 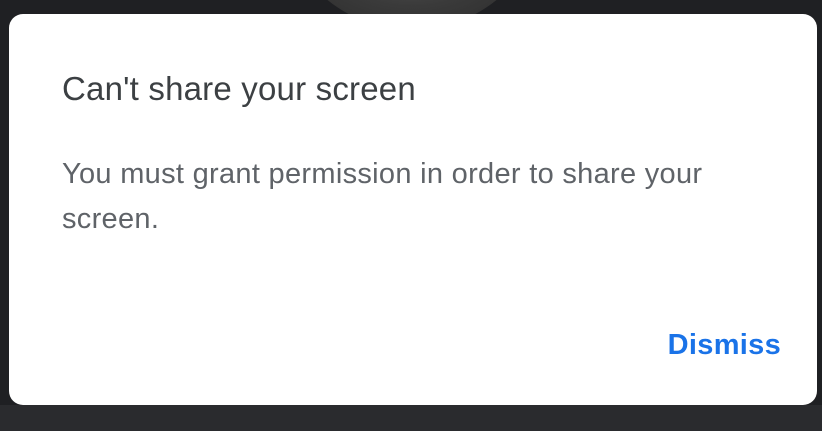 What do you see at coordinates (411, 418) in the screenshot?
I see `bottom-bar` at bounding box center [411, 418].